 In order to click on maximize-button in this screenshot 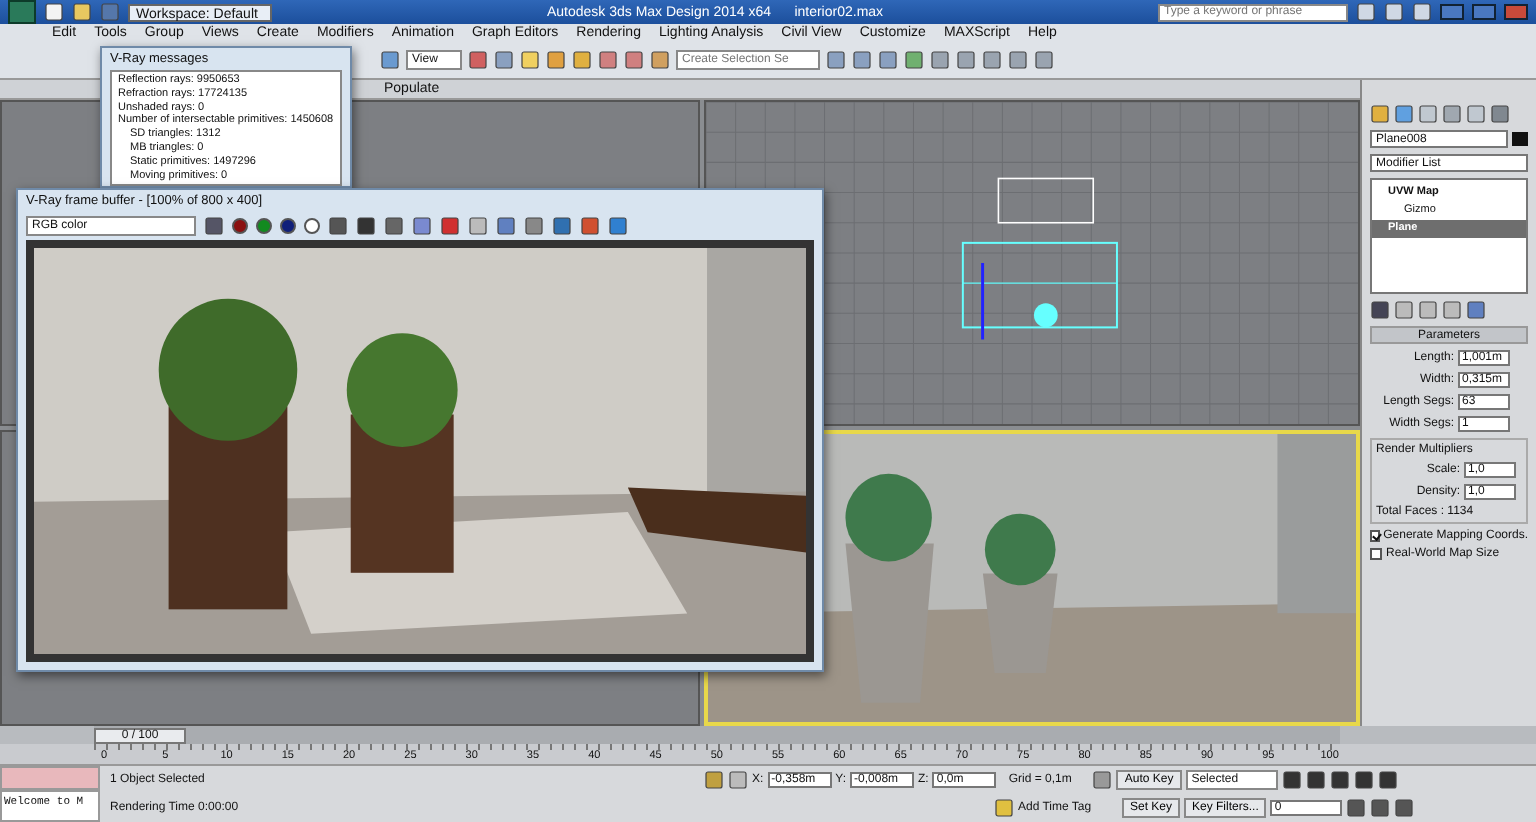, I will do `click(1484, 12)`.